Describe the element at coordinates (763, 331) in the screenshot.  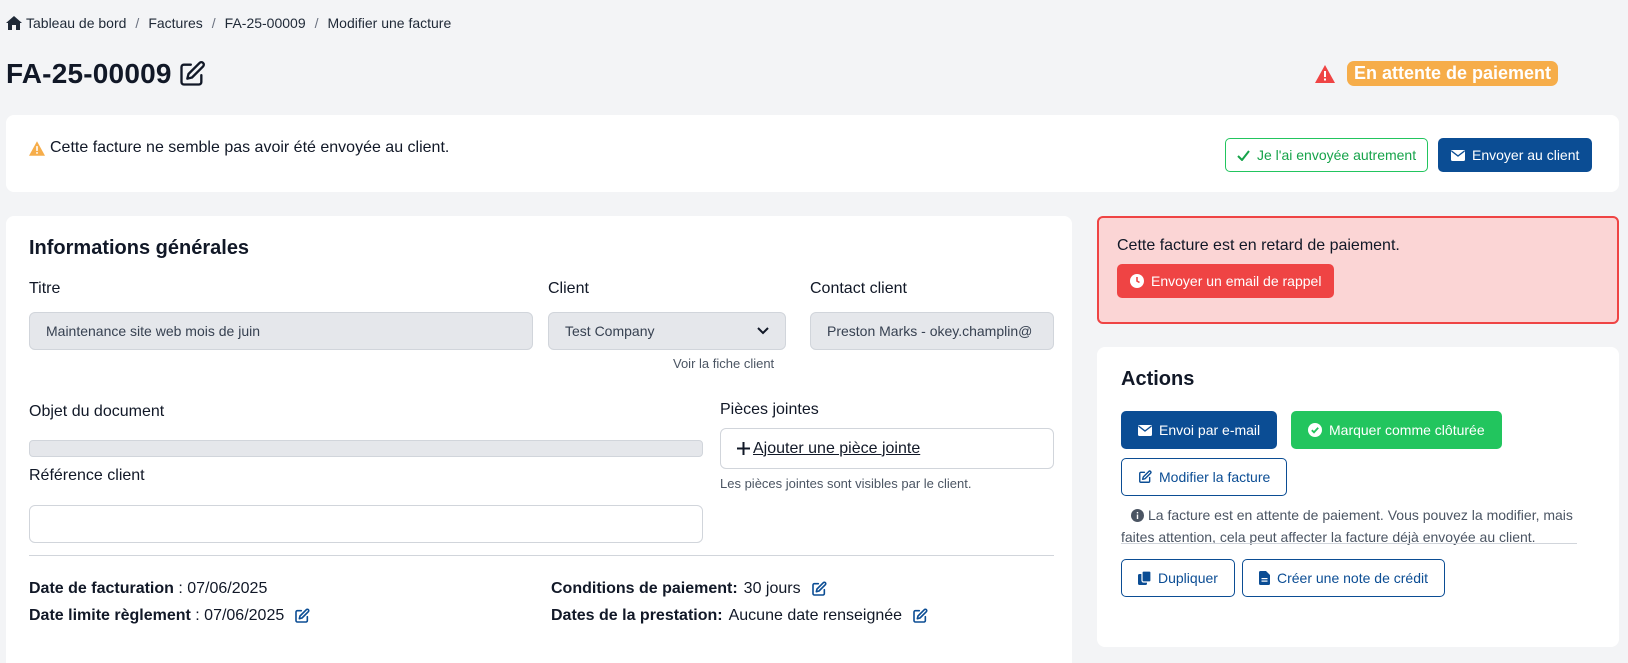
I see `chevron-down-icon` at that location.